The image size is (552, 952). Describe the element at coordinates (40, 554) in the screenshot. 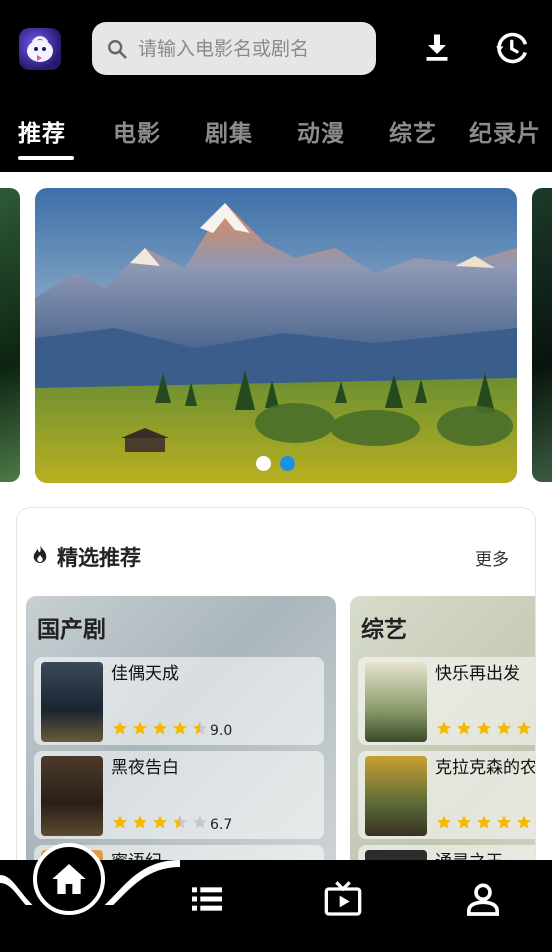

I see `fire-icon` at that location.